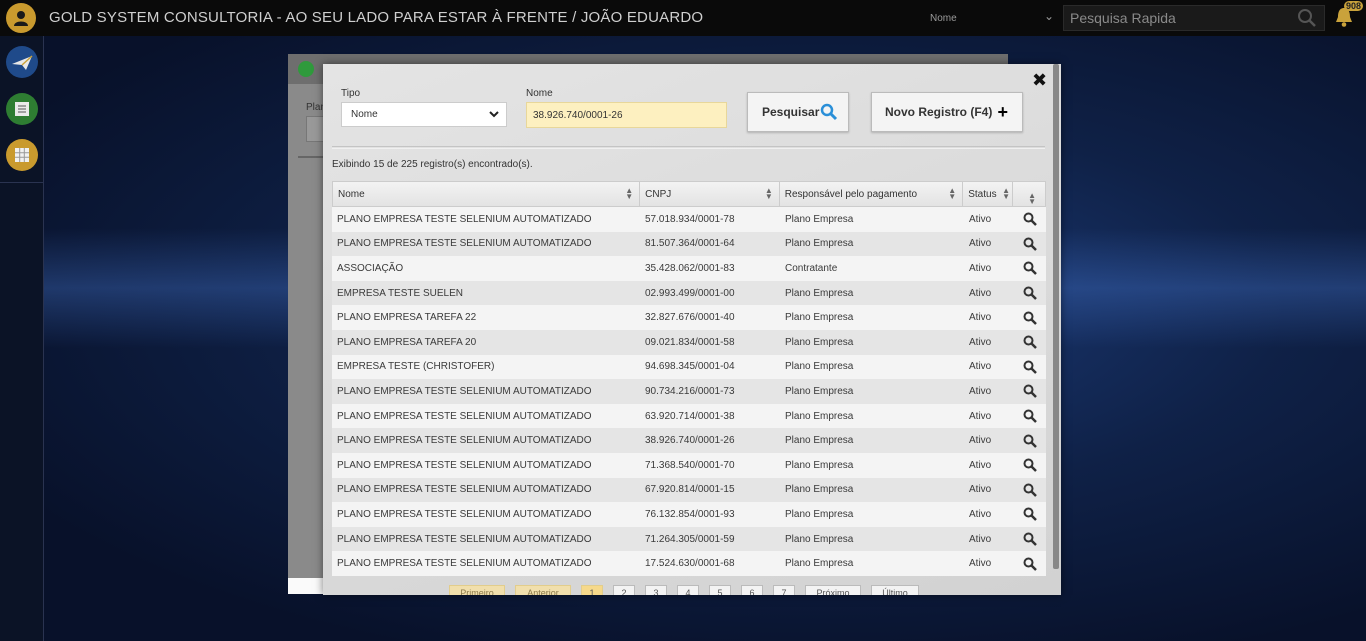  Describe the element at coordinates (310, 157) in the screenshot. I see `background-divider` at that location.